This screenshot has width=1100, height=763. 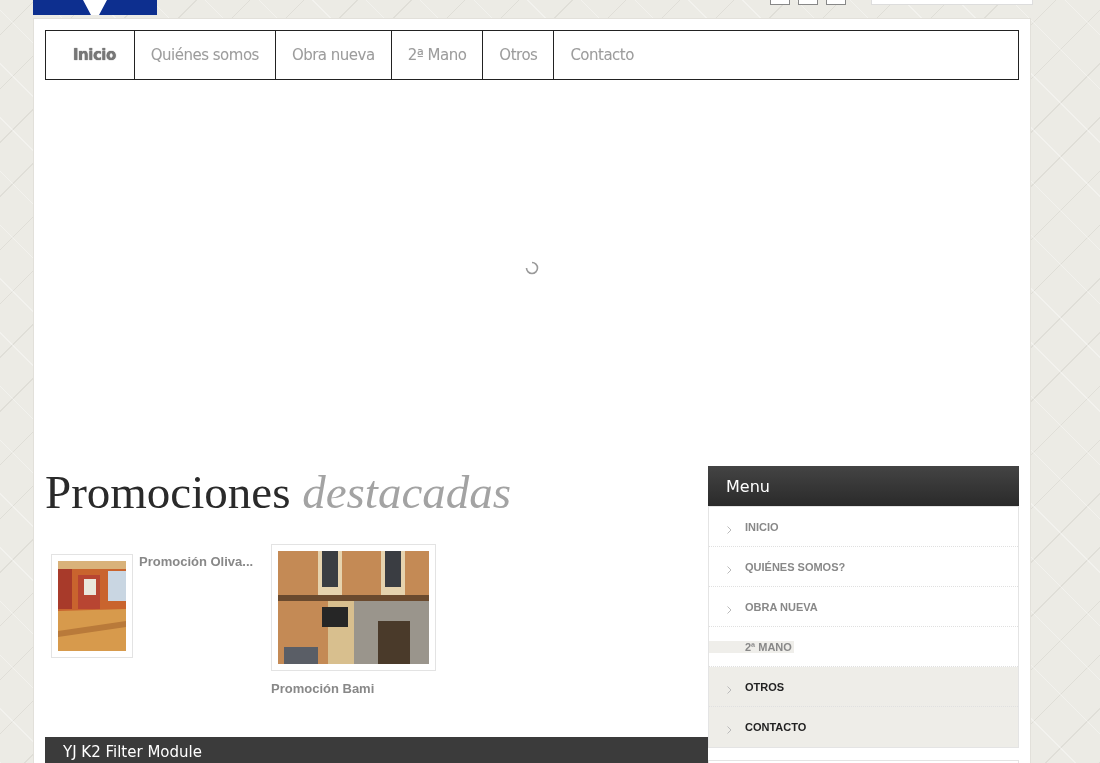 I want to click on menu-item: OBRA NUEVA, so click(x=863, y=607).